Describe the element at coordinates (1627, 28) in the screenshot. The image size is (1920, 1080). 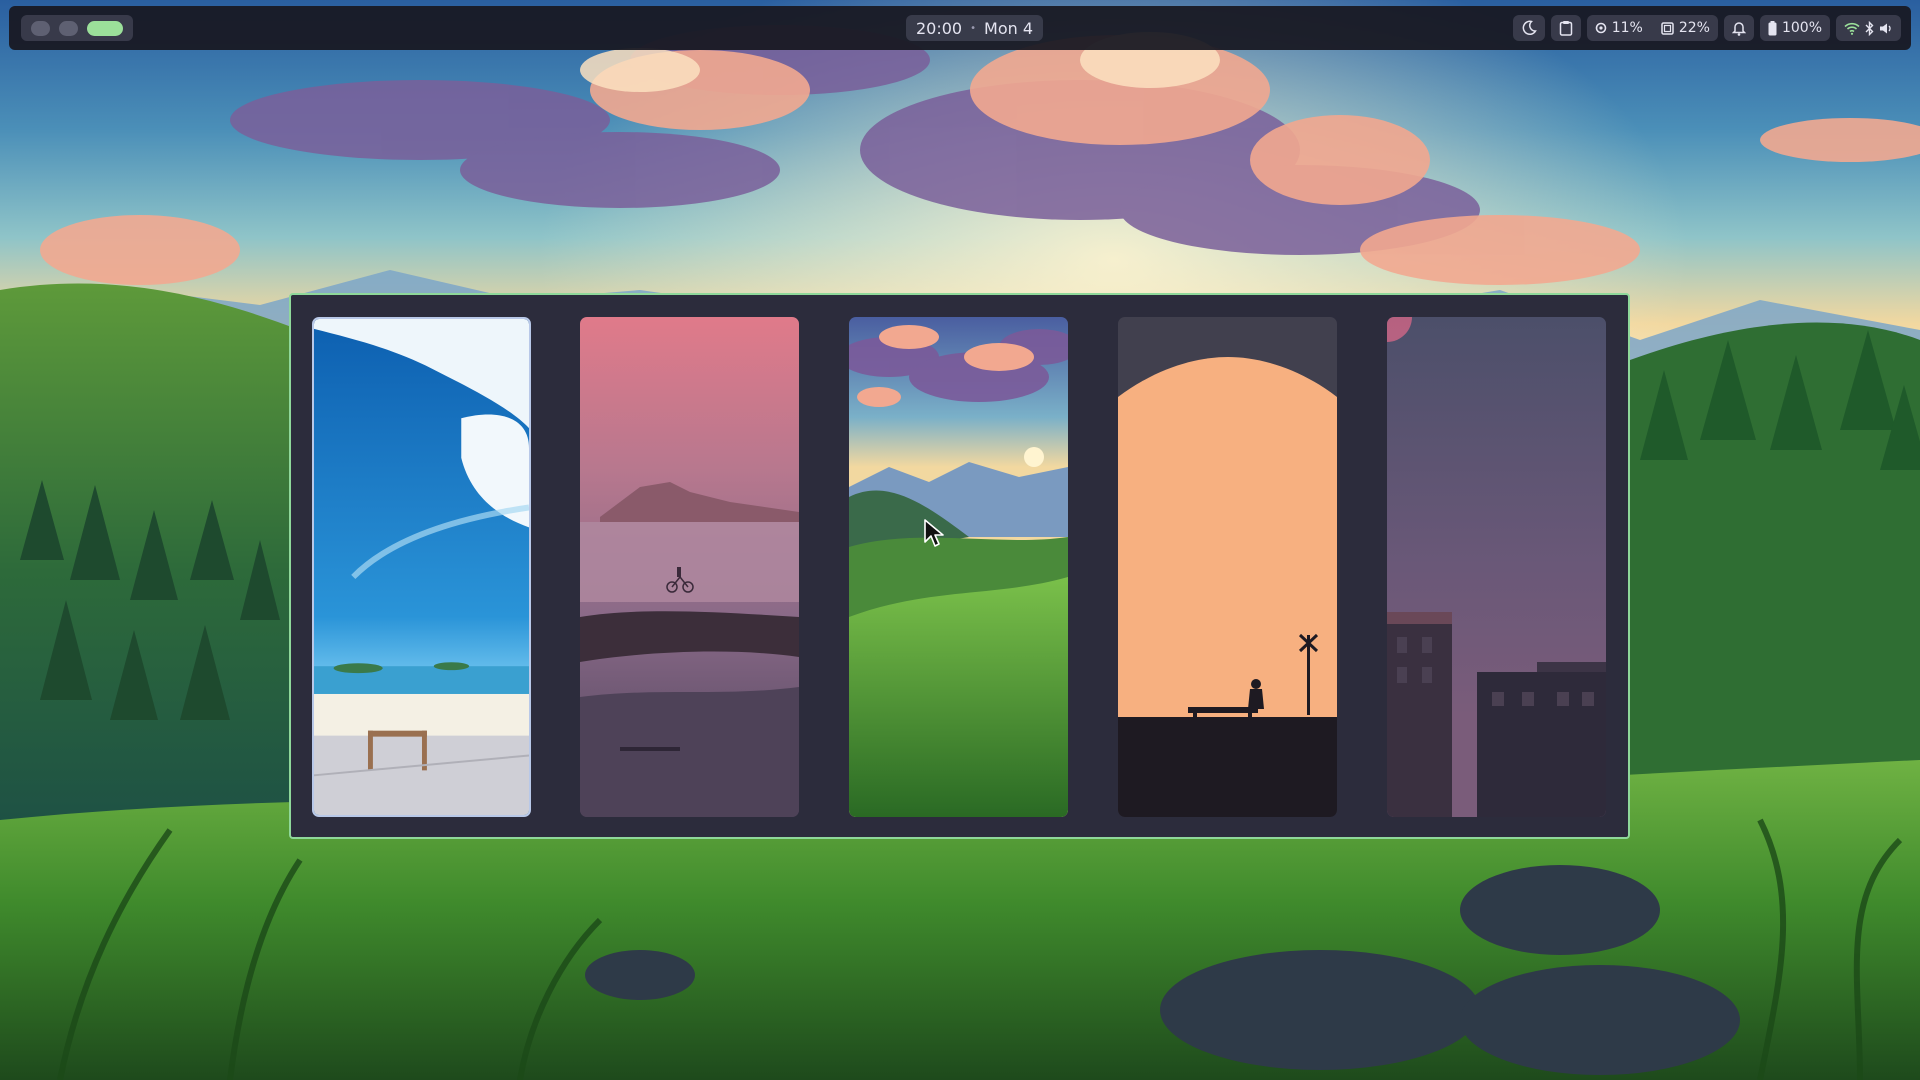
I see `cpu-usage-value: 11%` at that location.